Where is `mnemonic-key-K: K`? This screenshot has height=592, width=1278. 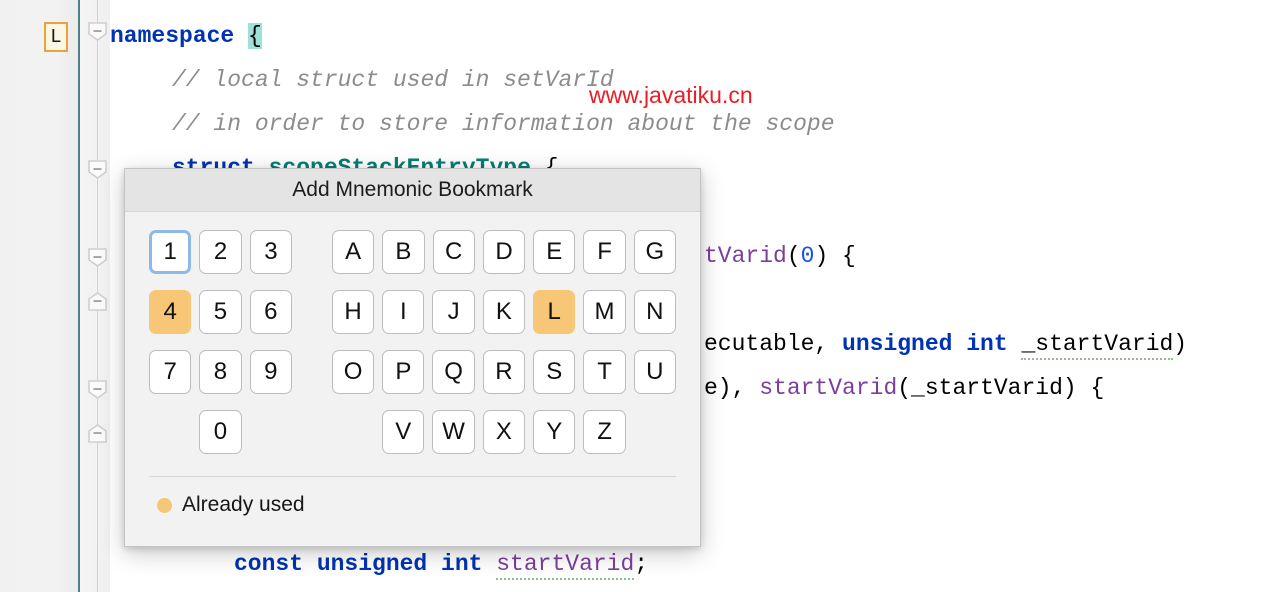
mnemonic-key-K: K is located at coordinates (504, 312).